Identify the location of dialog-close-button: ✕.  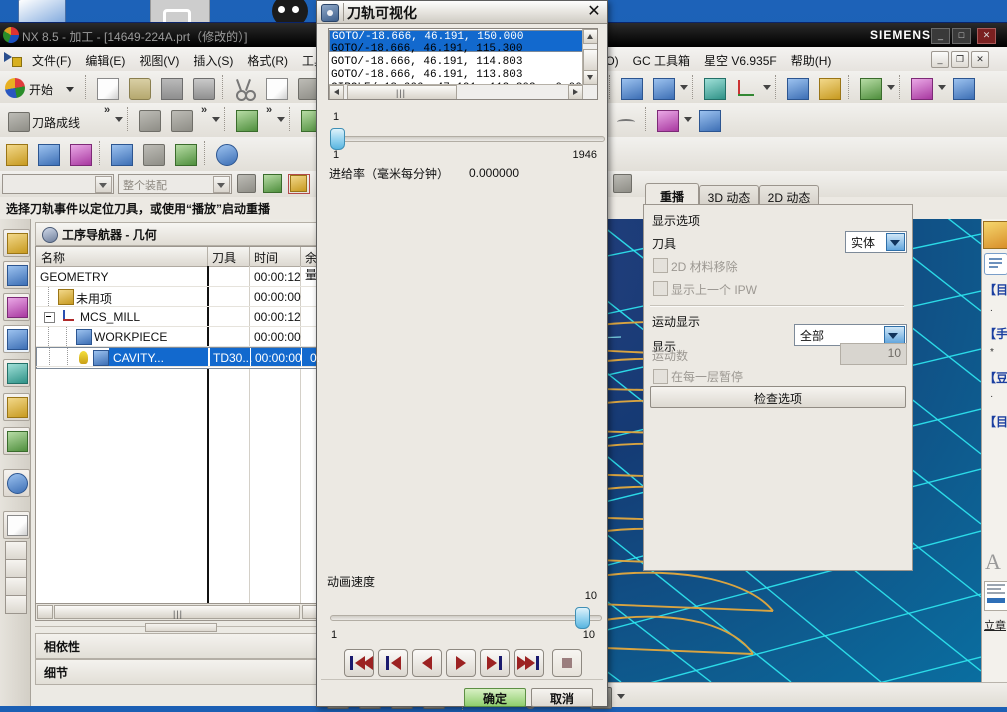
(594, 12).